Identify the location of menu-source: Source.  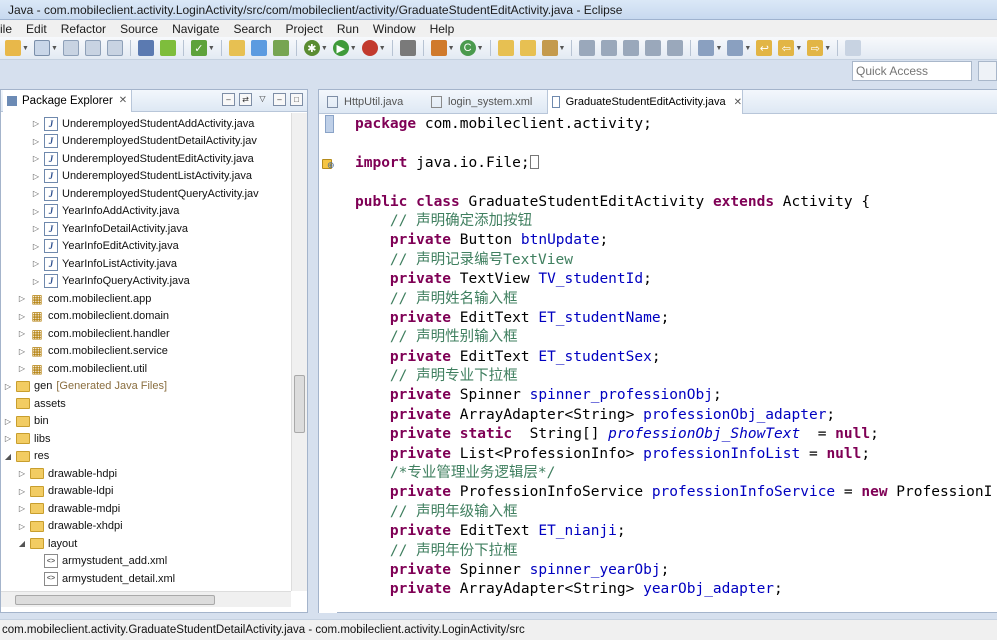
(139, 29).